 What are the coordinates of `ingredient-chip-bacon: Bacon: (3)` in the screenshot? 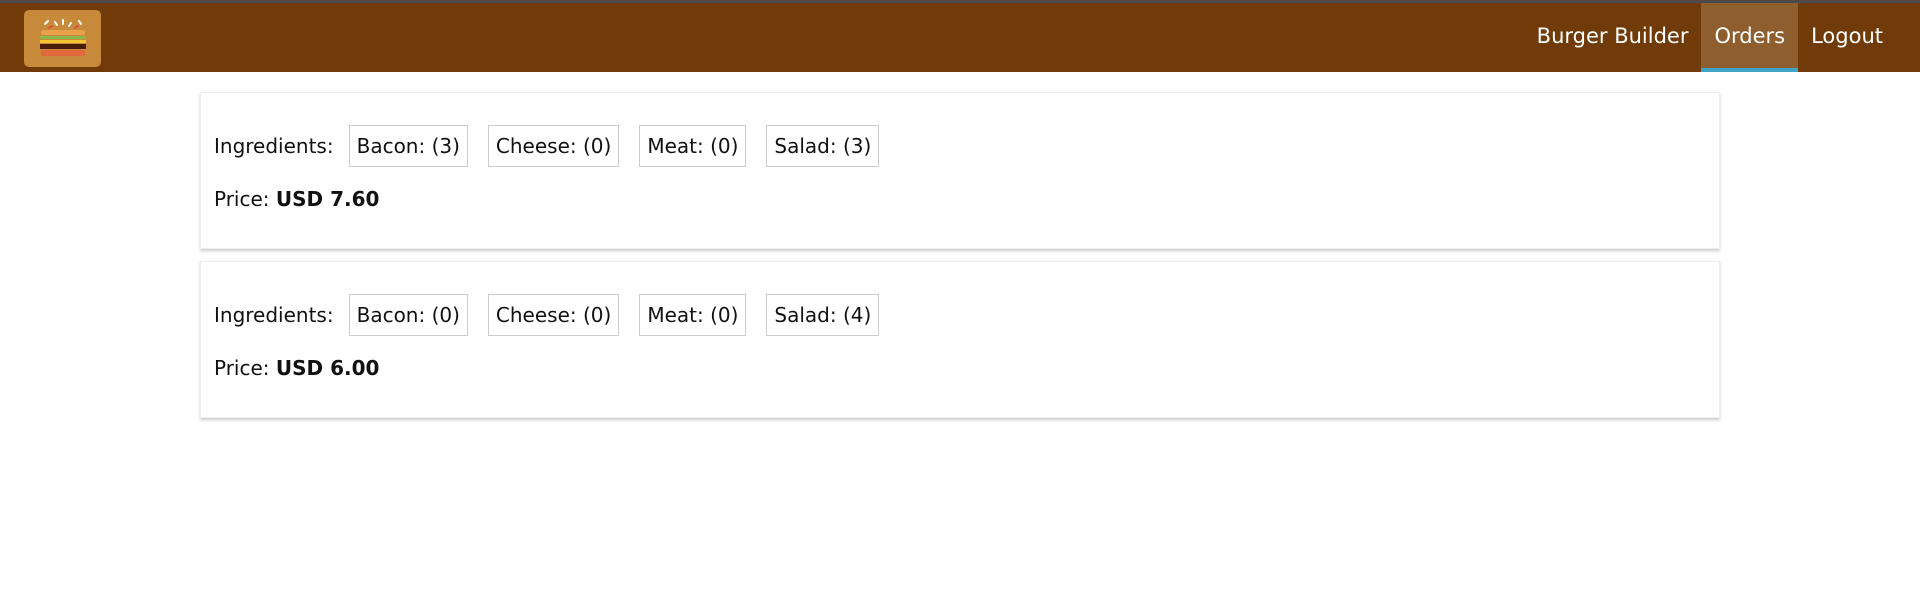 It's located at (408, 146).